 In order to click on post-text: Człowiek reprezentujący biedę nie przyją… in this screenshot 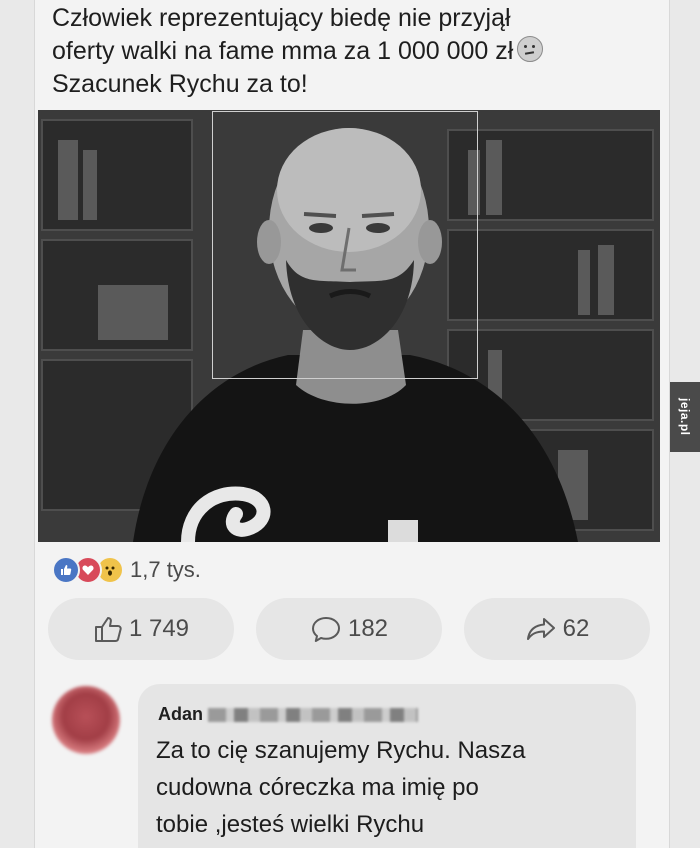, I will do `click(352, 51)`.